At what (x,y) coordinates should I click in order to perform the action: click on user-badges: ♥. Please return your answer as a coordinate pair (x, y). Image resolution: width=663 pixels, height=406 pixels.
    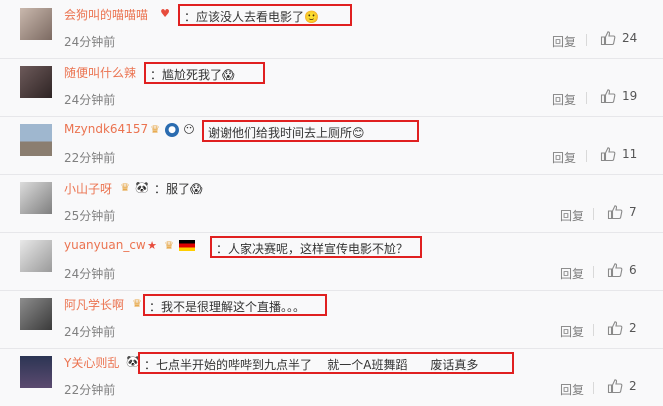
    Looking at the image, I should click on (166, 13).